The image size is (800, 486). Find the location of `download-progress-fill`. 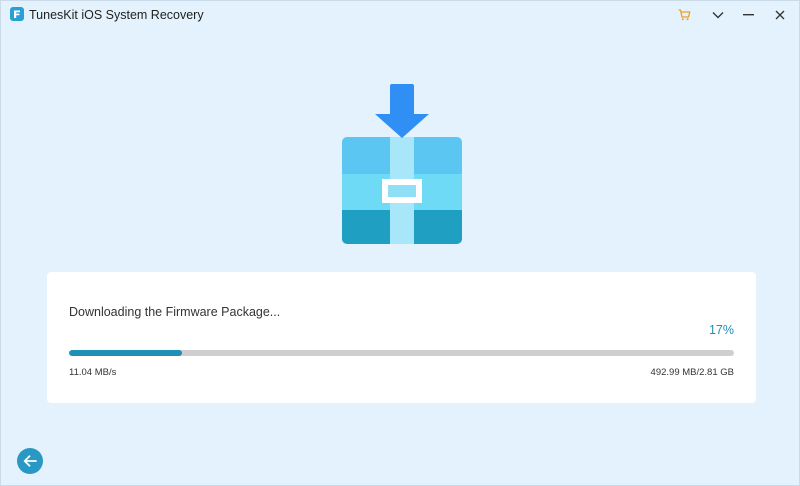

download-progress-fill is located at coordinates (126, 353).